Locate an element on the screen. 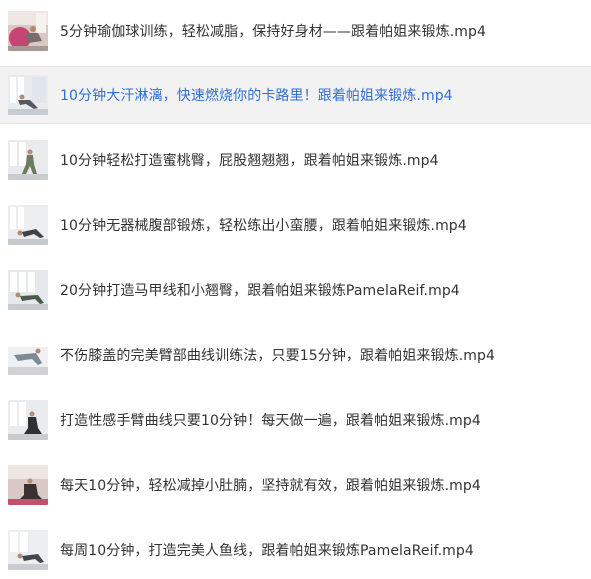  file-row: 不伤膝盖的完美臂部曲线训练法，只要15分钟，跟着帕姐来锻炼.mp4 is located at coordinates (295, 355).